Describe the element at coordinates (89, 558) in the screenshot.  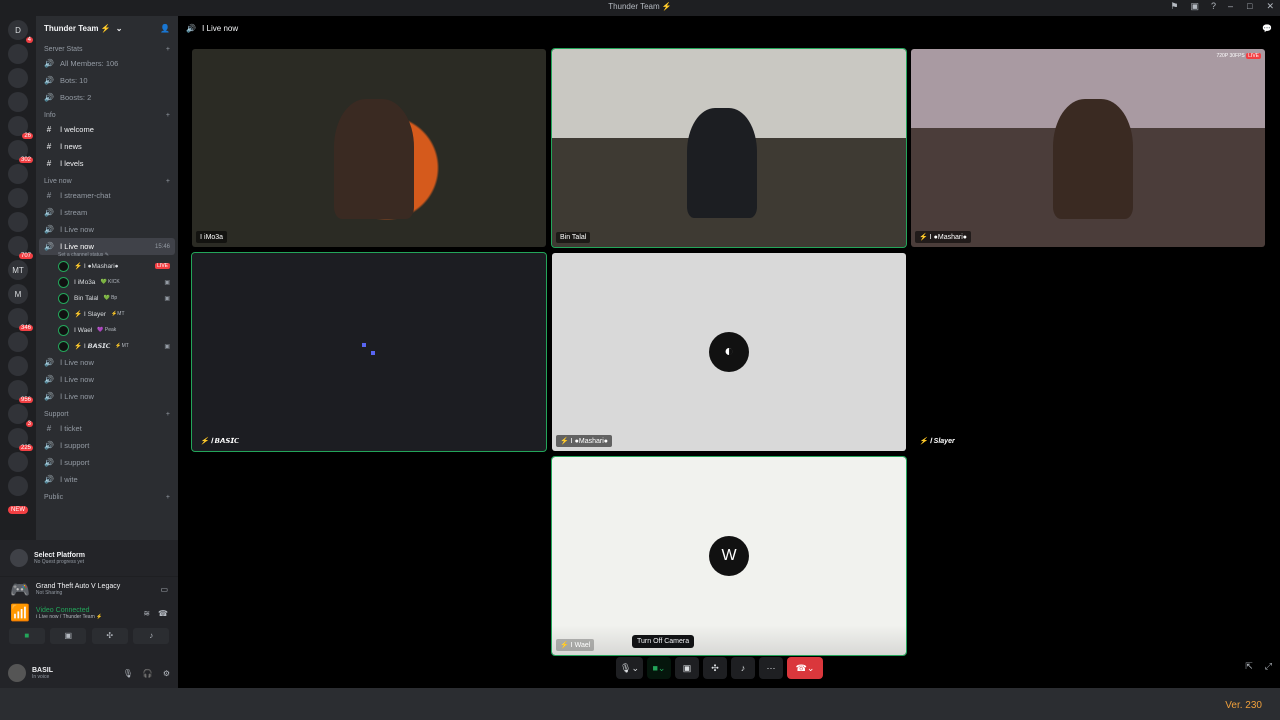
I see `quest-panel: Select Platform No Quest progress yet` at that location.